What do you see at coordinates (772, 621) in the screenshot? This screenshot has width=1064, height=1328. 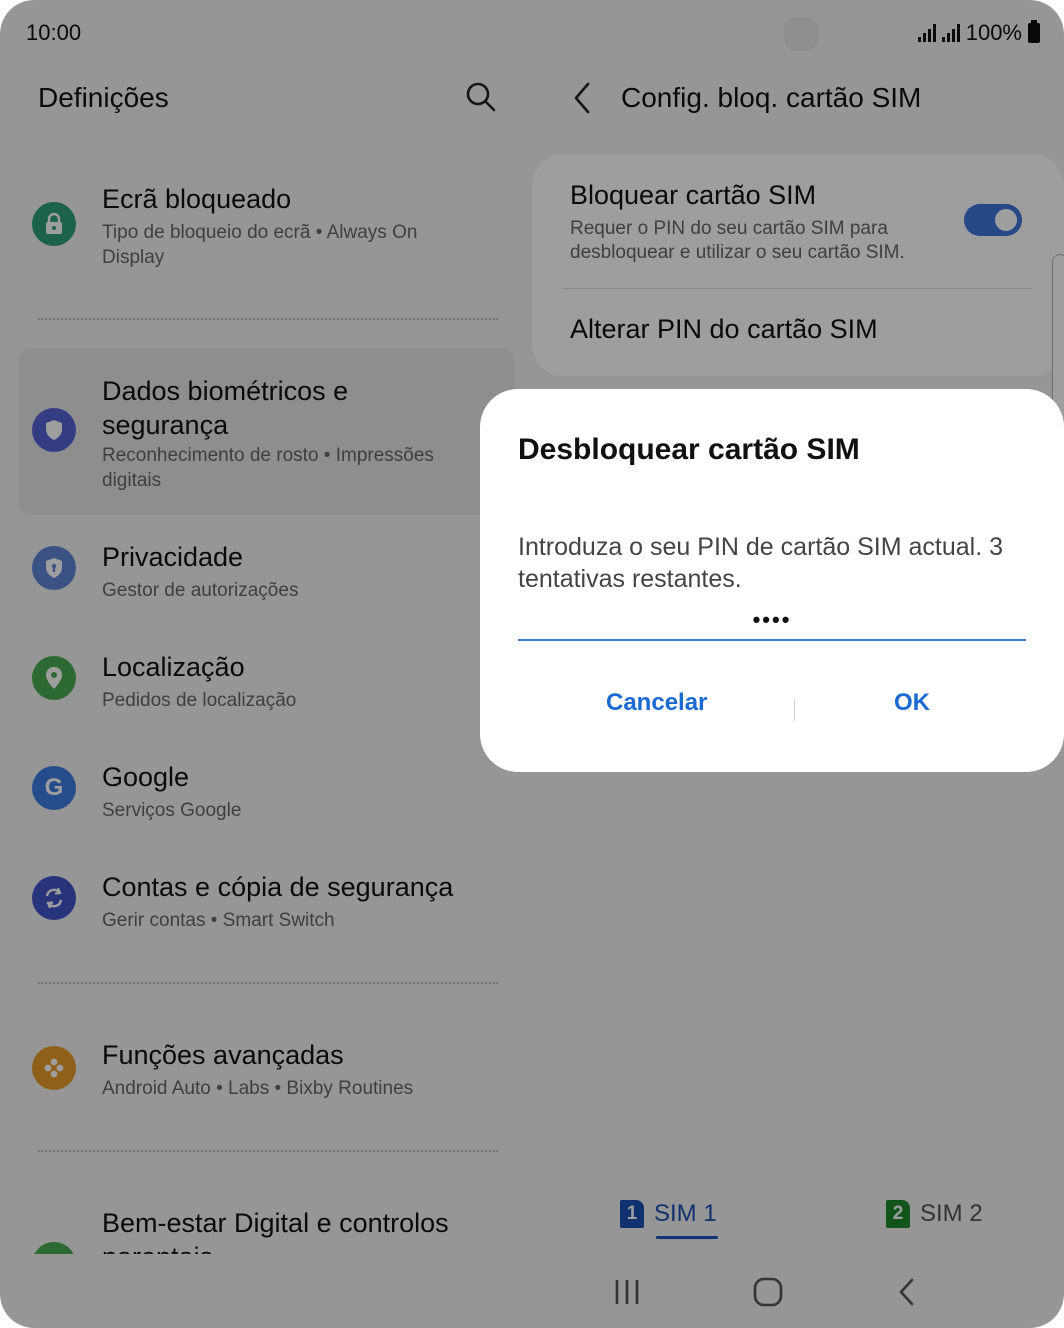 I see `sim-pin-input` at bounding box center [772, 621].